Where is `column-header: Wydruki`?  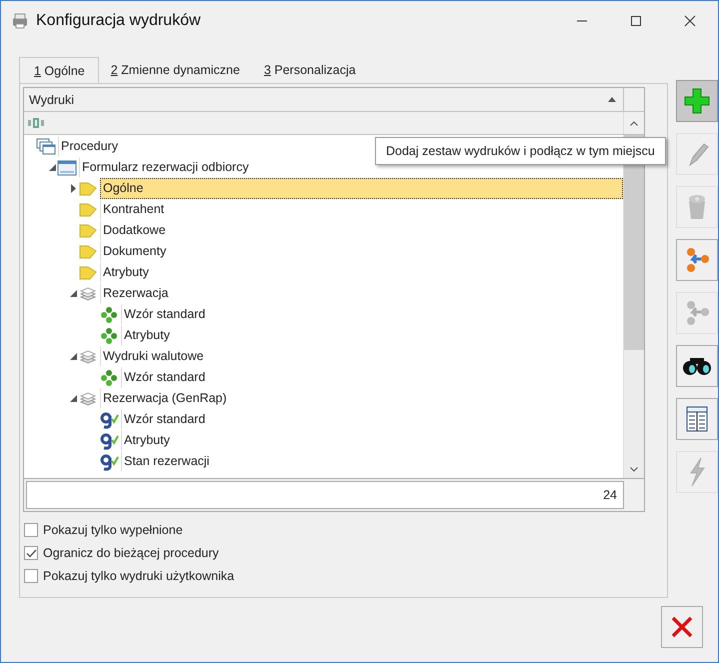
column-header: Wydruki is located at coordinates (49, 99).